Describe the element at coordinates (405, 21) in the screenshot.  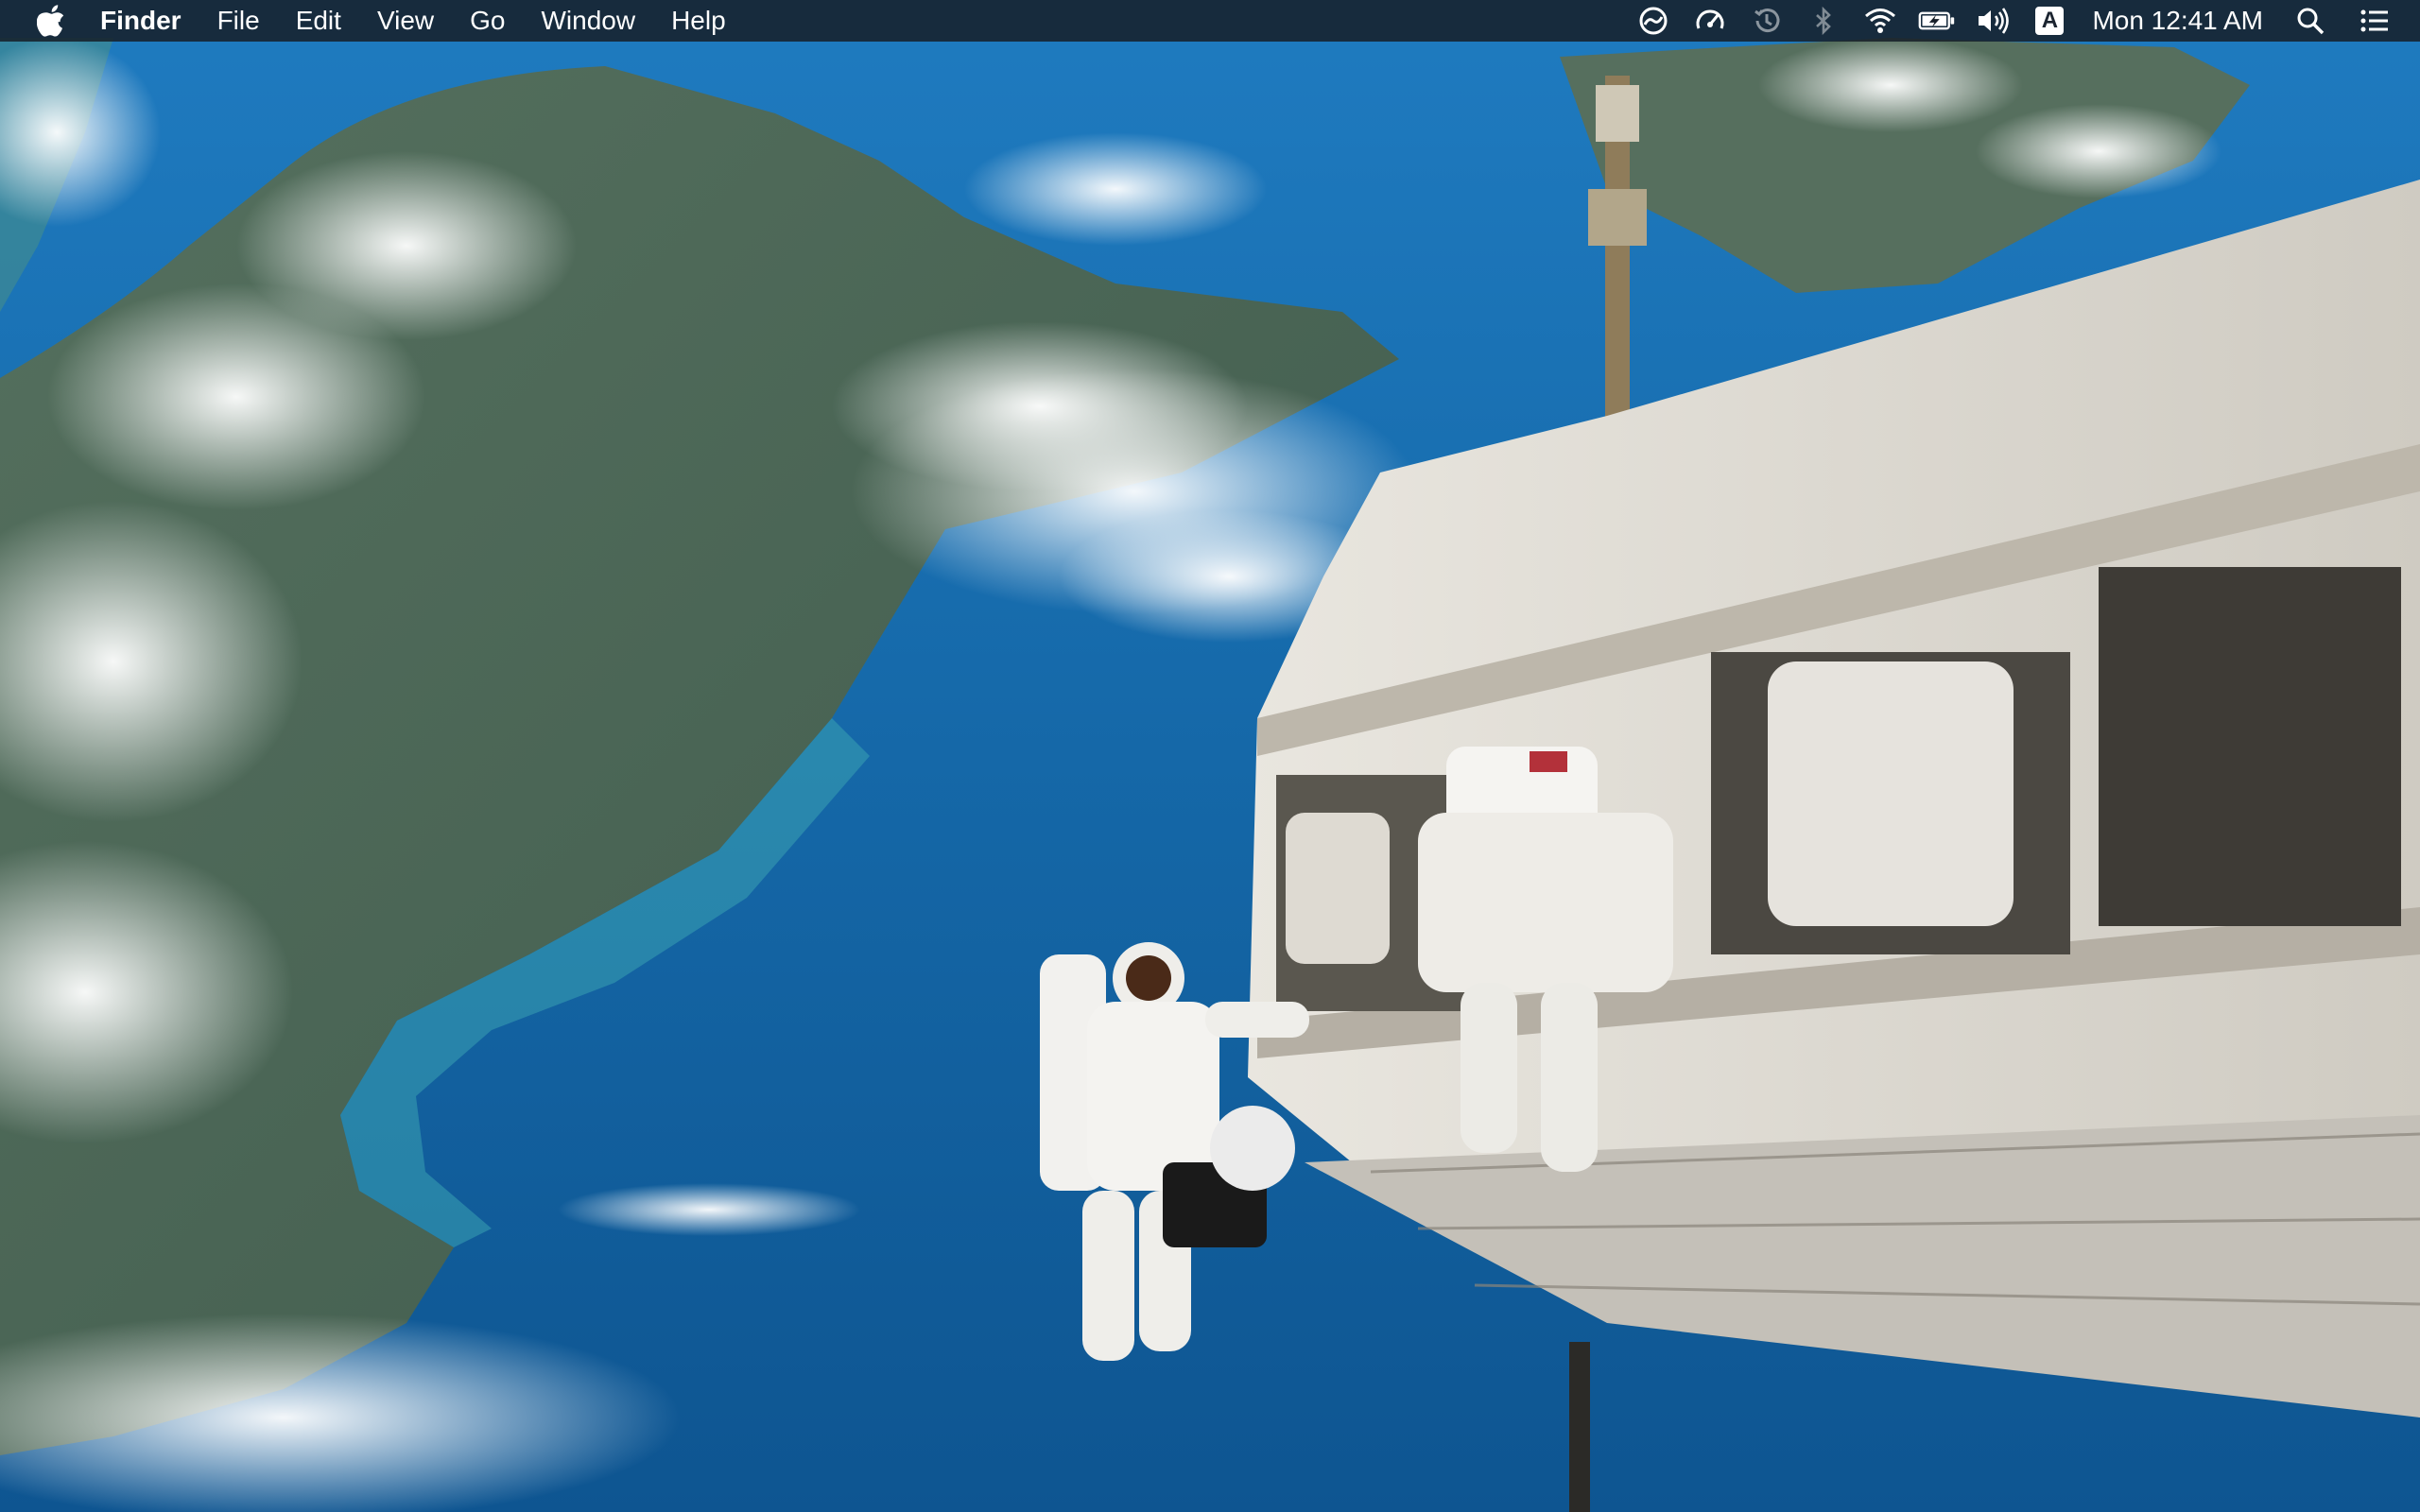
I see `menu-view: View` at that location.